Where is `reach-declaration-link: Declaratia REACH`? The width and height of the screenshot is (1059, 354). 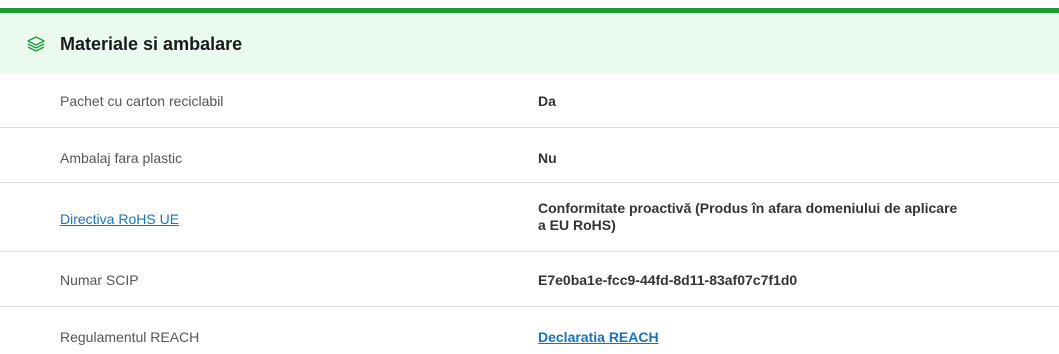 reach-declaration-link: Declaratia REACH is located at coordinates (753, 337).